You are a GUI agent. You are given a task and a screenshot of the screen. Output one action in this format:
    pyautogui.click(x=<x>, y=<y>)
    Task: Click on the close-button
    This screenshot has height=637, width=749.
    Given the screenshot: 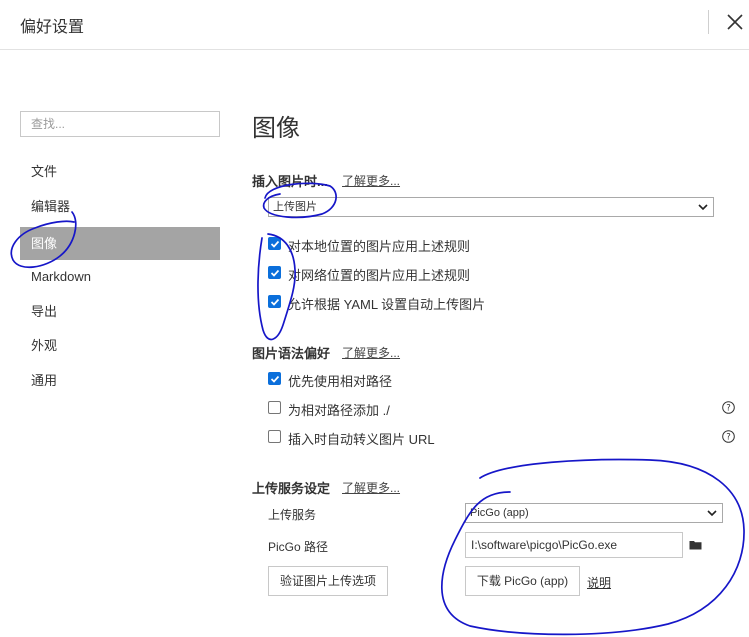 What is the action you would take?
    pyautogui.click(x=735, y=22)
    